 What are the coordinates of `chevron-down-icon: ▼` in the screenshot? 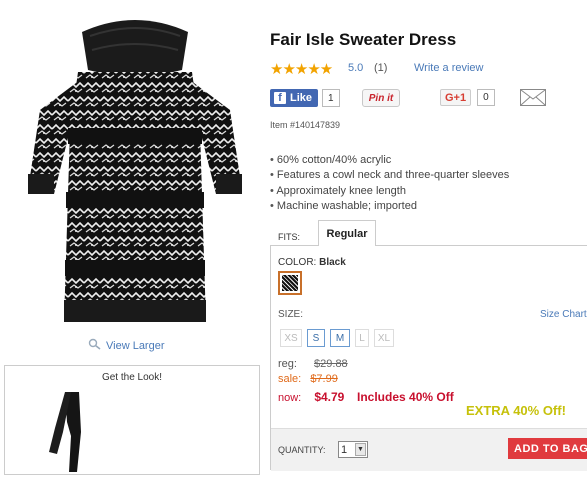 It's located at (360, 449).